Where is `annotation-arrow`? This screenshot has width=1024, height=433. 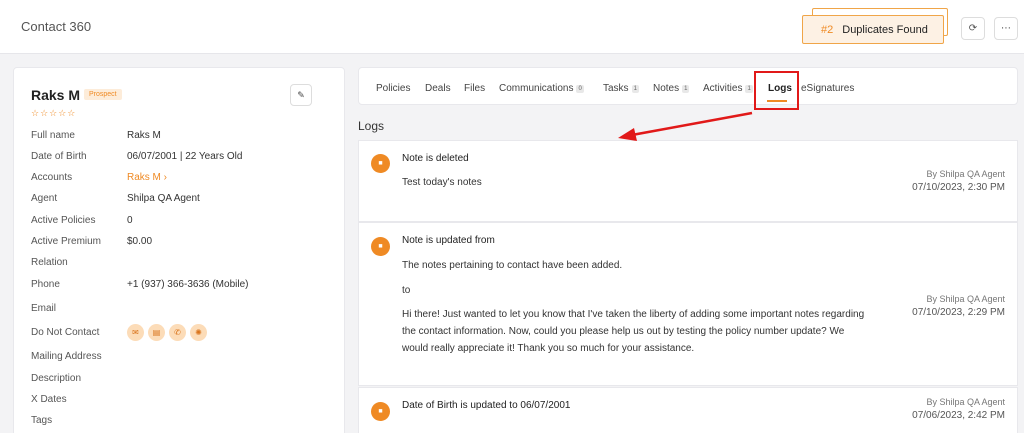 annotation-arrow is located at coordinates (685, 126).